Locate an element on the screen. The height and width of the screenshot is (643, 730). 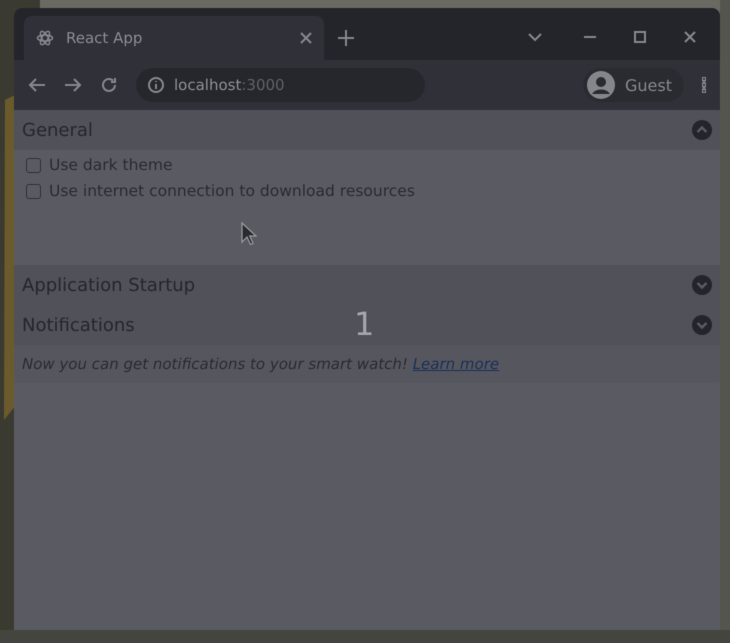
back-icon is located at coordinates (37, 85).